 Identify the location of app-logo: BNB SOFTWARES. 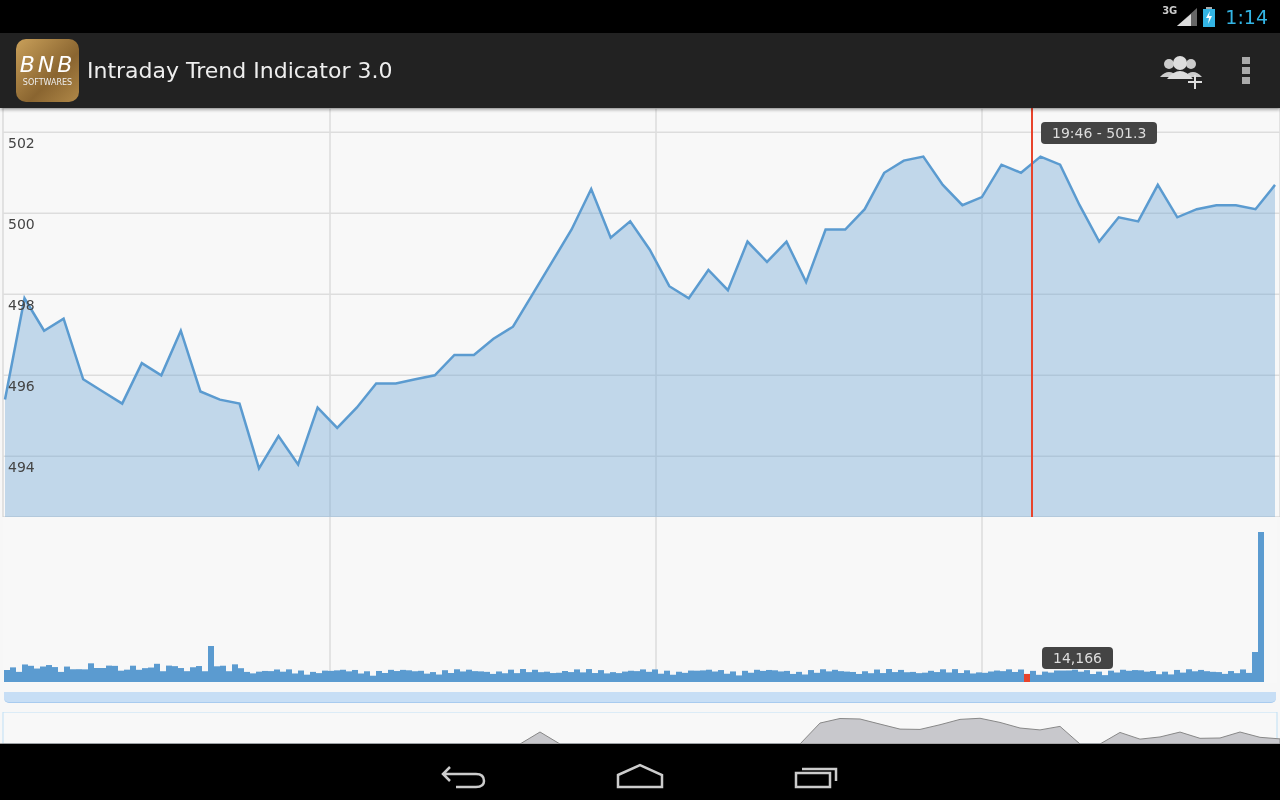
(47, 70).